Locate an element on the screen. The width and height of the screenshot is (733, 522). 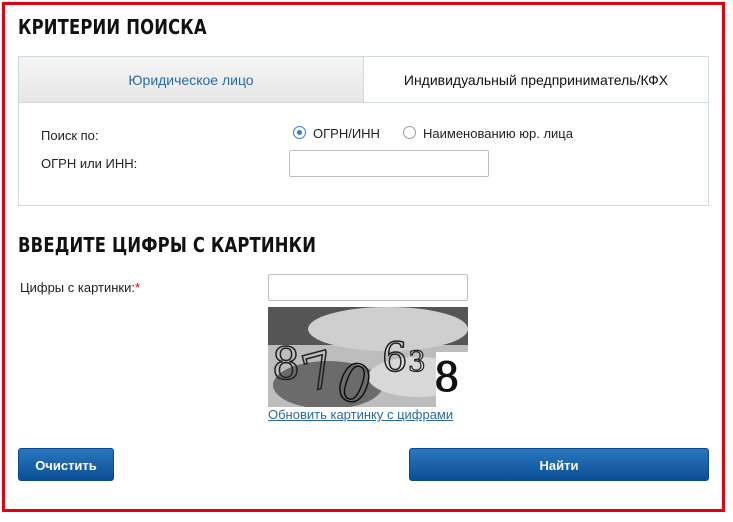
find-button: Найти is located at coordinates (559, 464).